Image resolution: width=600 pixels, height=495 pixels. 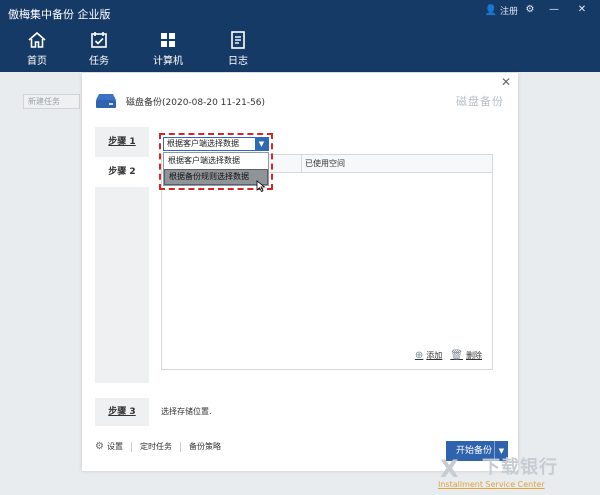 What do you see at coordinates (300, 36) in the screenshot?
I see `title-bar: 傲梅集中备份 企业版 👤 注册 ⚙ — ✕ 首页 任务 计算机 日志` at bounding box center [300, 36].